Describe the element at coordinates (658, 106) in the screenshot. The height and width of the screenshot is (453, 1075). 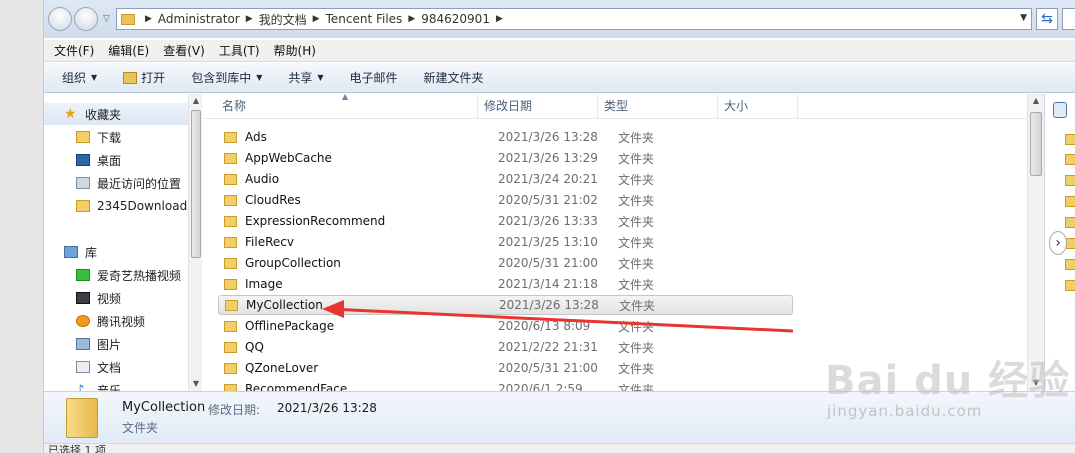
I see `column-header-type: 类型` at that location.